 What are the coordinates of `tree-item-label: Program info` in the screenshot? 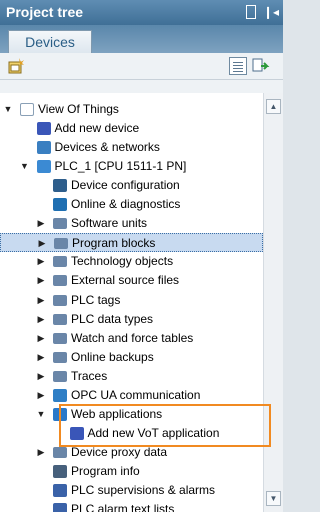 It's located at (105, 470).